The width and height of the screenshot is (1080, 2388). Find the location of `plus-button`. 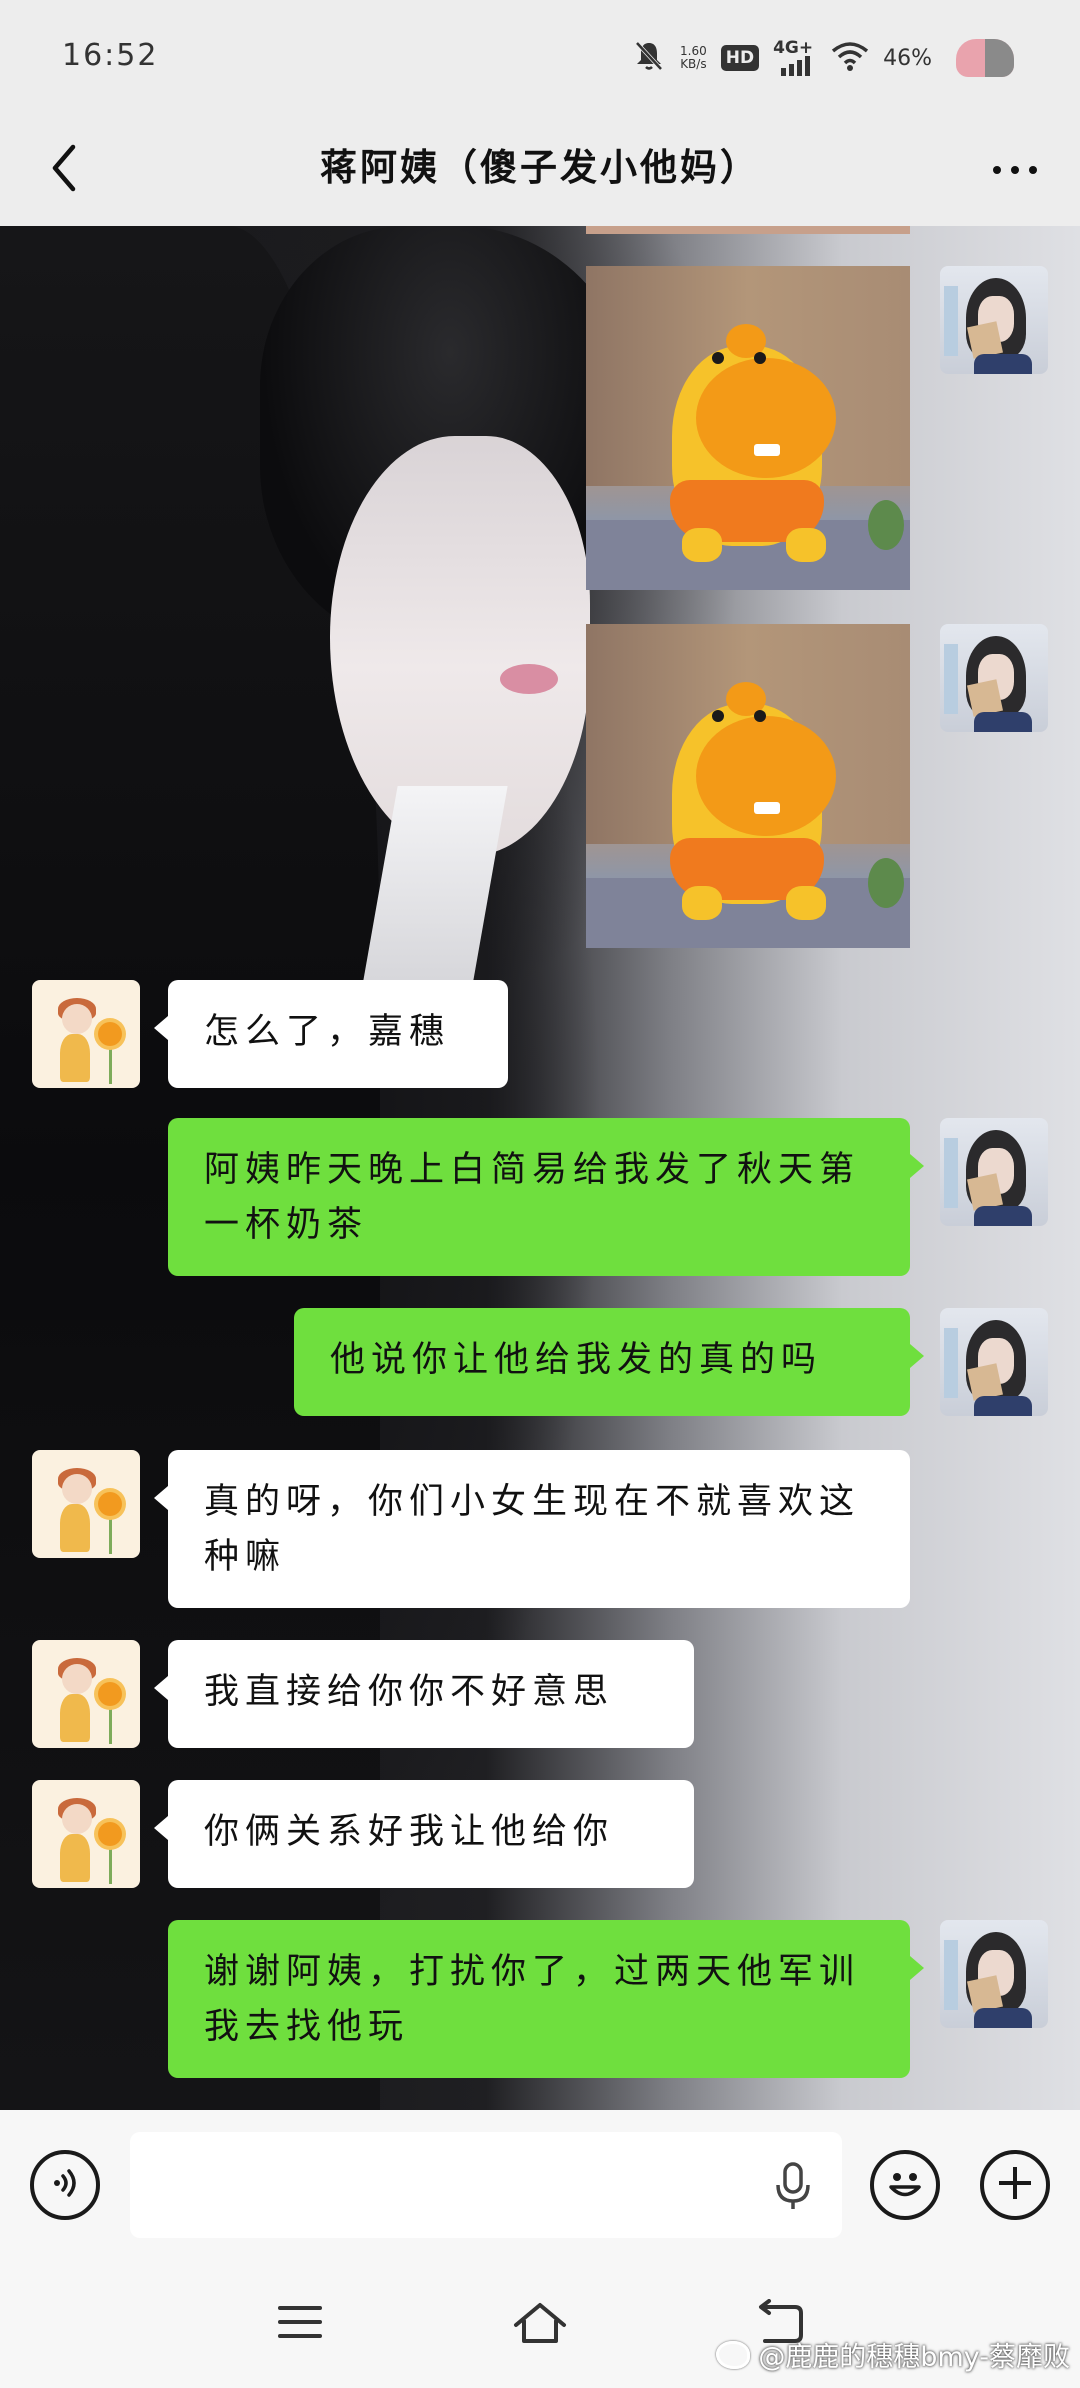

plus-button is located at coordinates (1015, 2185).